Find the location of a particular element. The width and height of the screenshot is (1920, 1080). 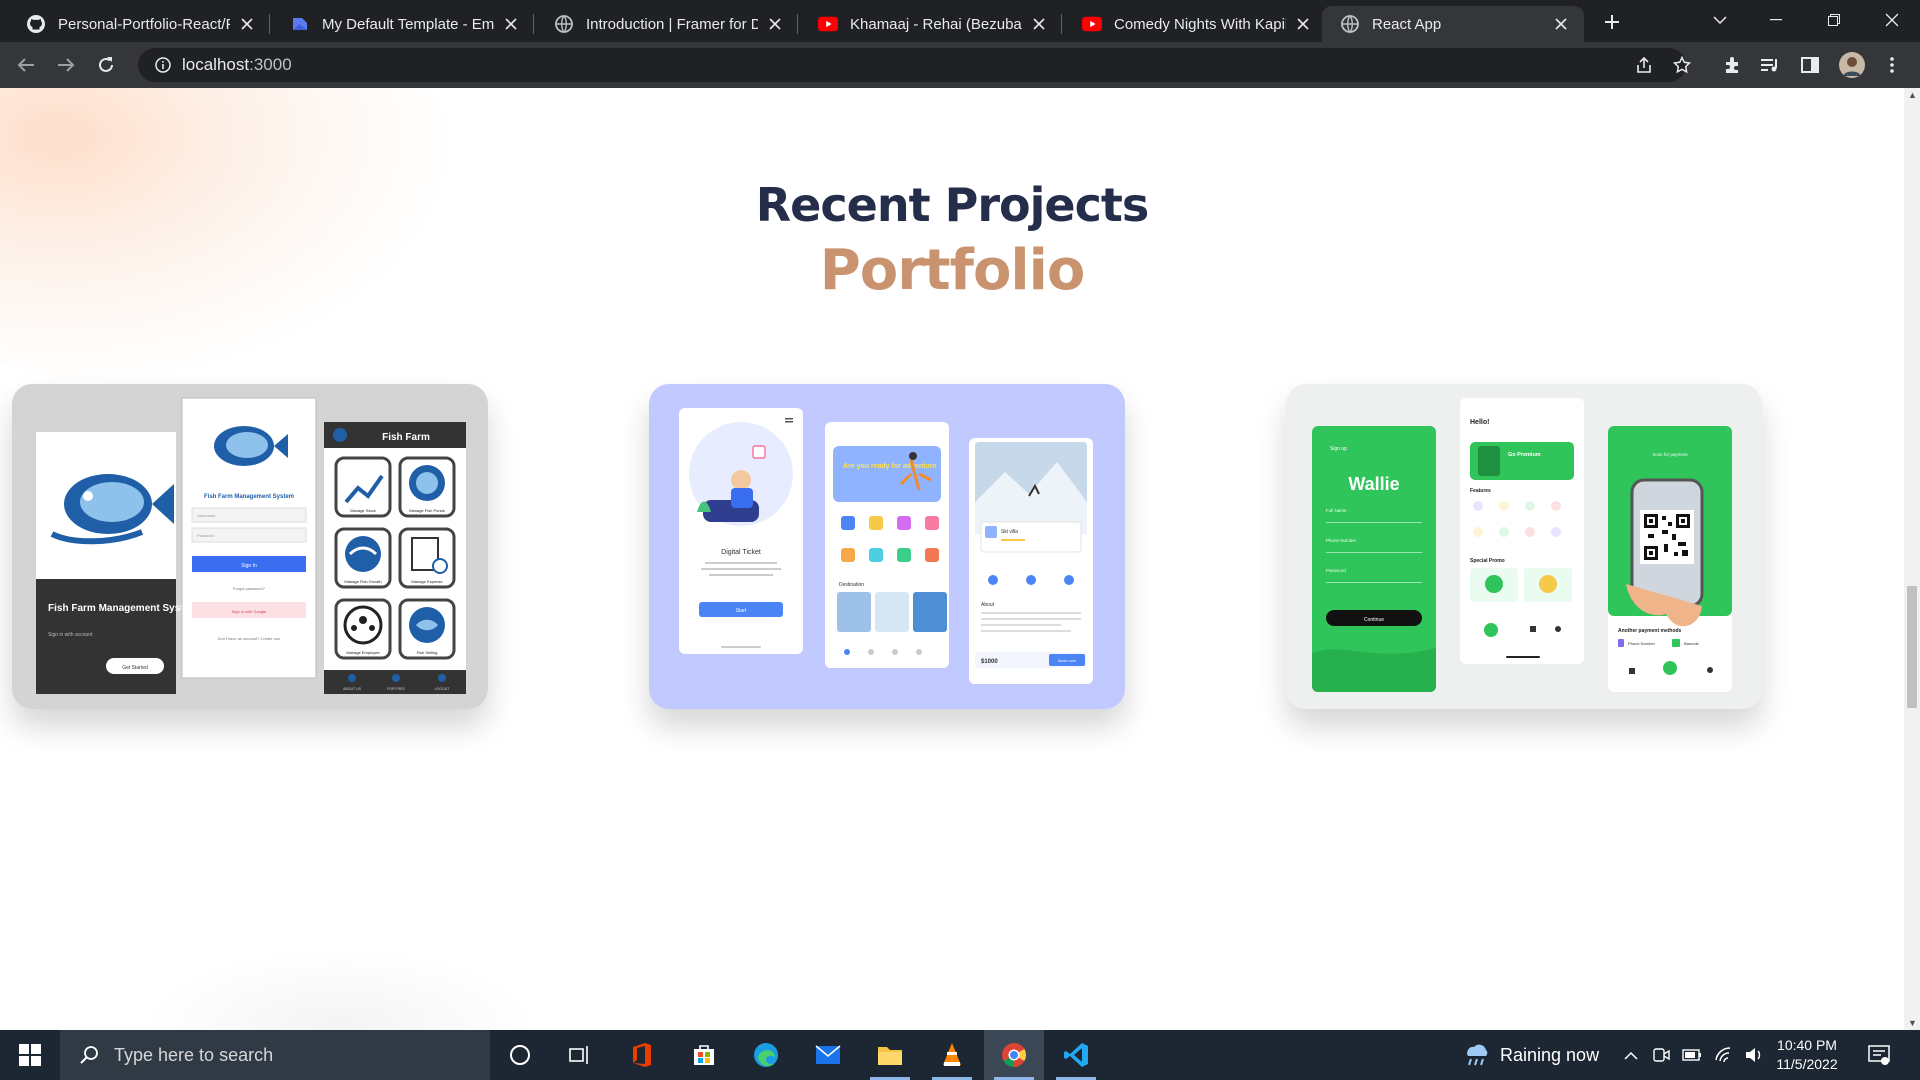

tab-youtube-comedy: Comedy Nights With Kapil is located at coordinates (1195, 24).